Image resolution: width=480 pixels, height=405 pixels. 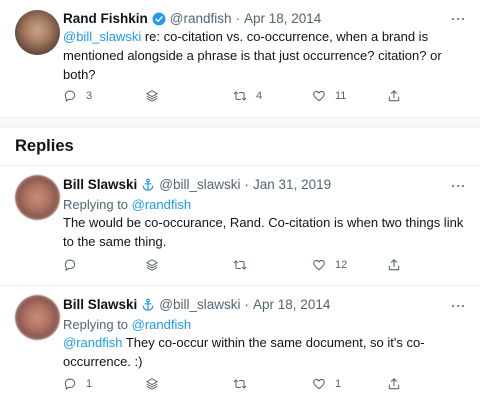 I want to click on author-name: Rand Fishkin, so click(x=105, y=18).